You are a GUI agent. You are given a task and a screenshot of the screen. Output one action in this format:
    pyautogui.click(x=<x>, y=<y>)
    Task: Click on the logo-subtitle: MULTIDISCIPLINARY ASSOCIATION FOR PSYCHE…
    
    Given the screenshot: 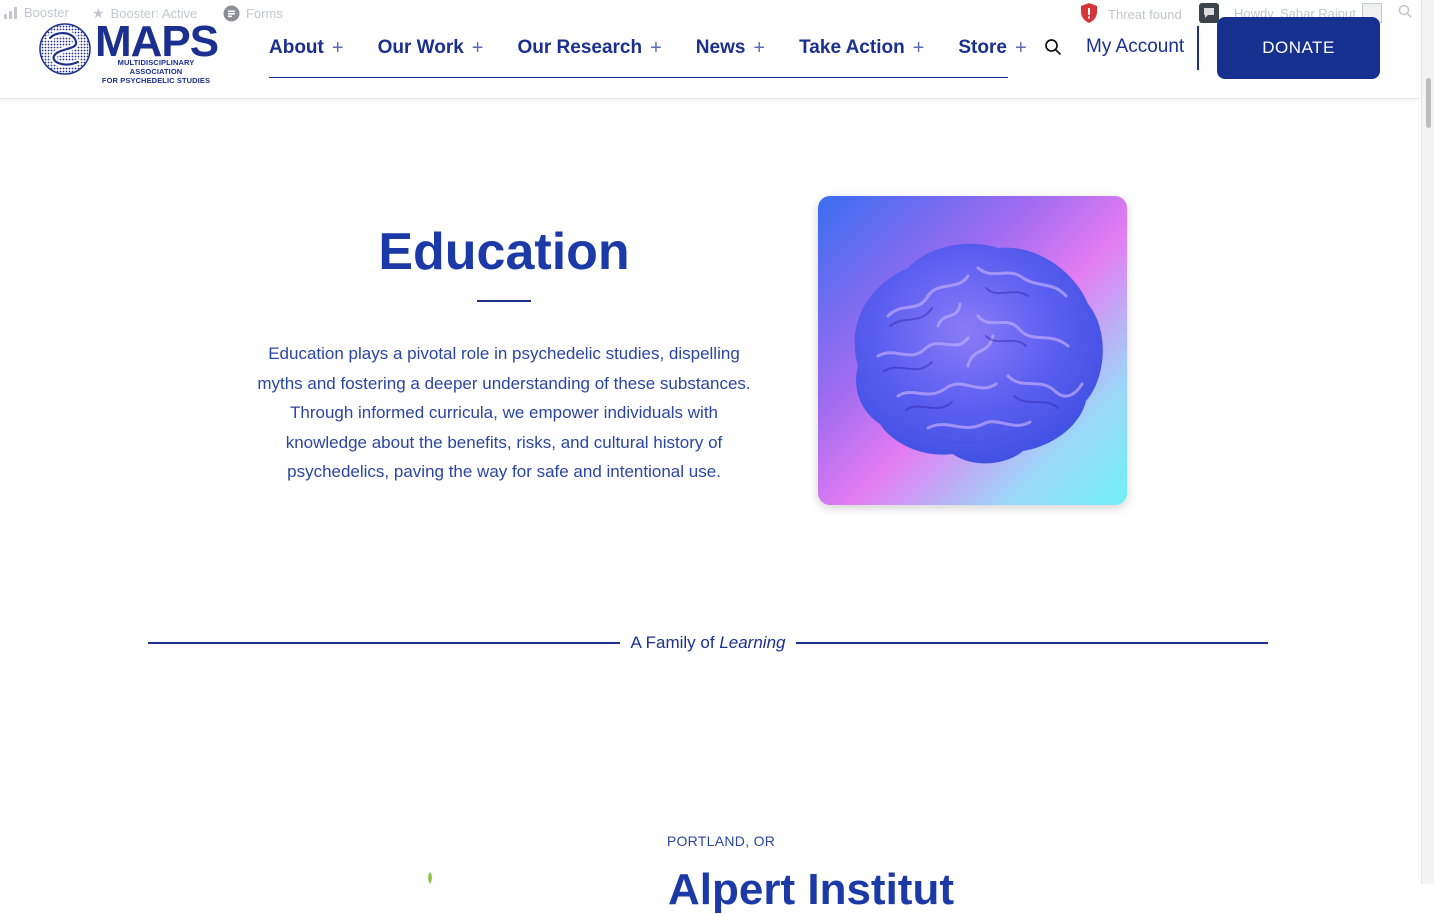 What is the action you would take?
    pyautogui.click(x=156, y=71)
    